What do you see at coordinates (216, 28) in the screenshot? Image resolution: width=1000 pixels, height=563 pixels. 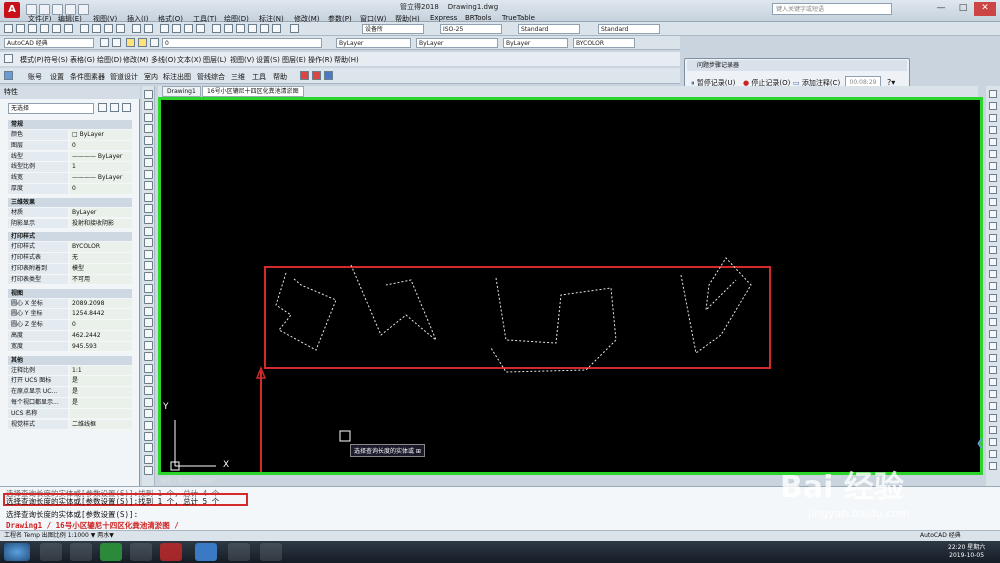 I see `properties-icon` at bounding box center [216, 28].